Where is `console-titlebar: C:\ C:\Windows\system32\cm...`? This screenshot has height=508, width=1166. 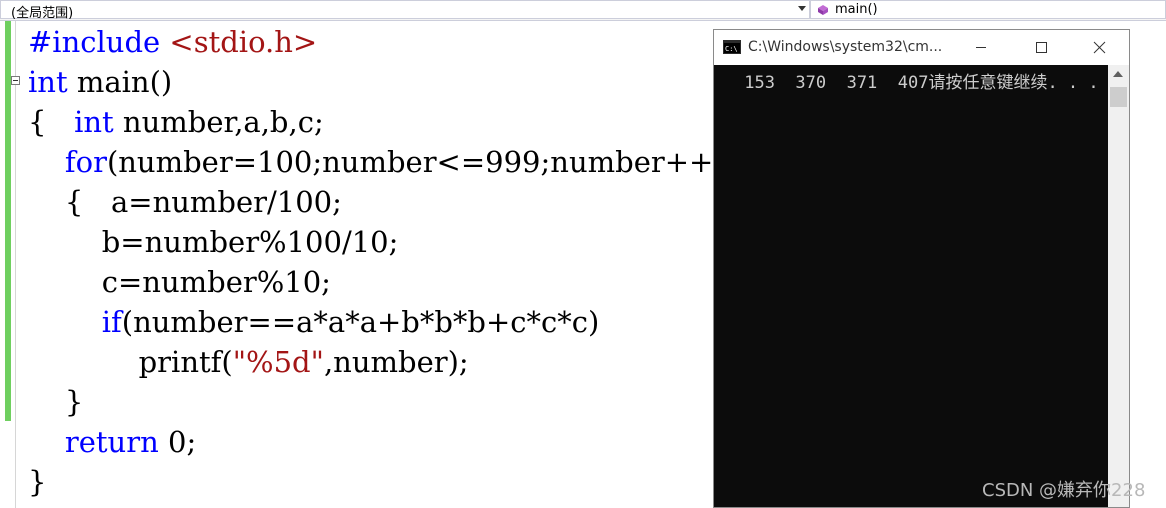 console-titlebar: C:\ C:\Windows\system32\cm... is located at coordinates (921, 47).